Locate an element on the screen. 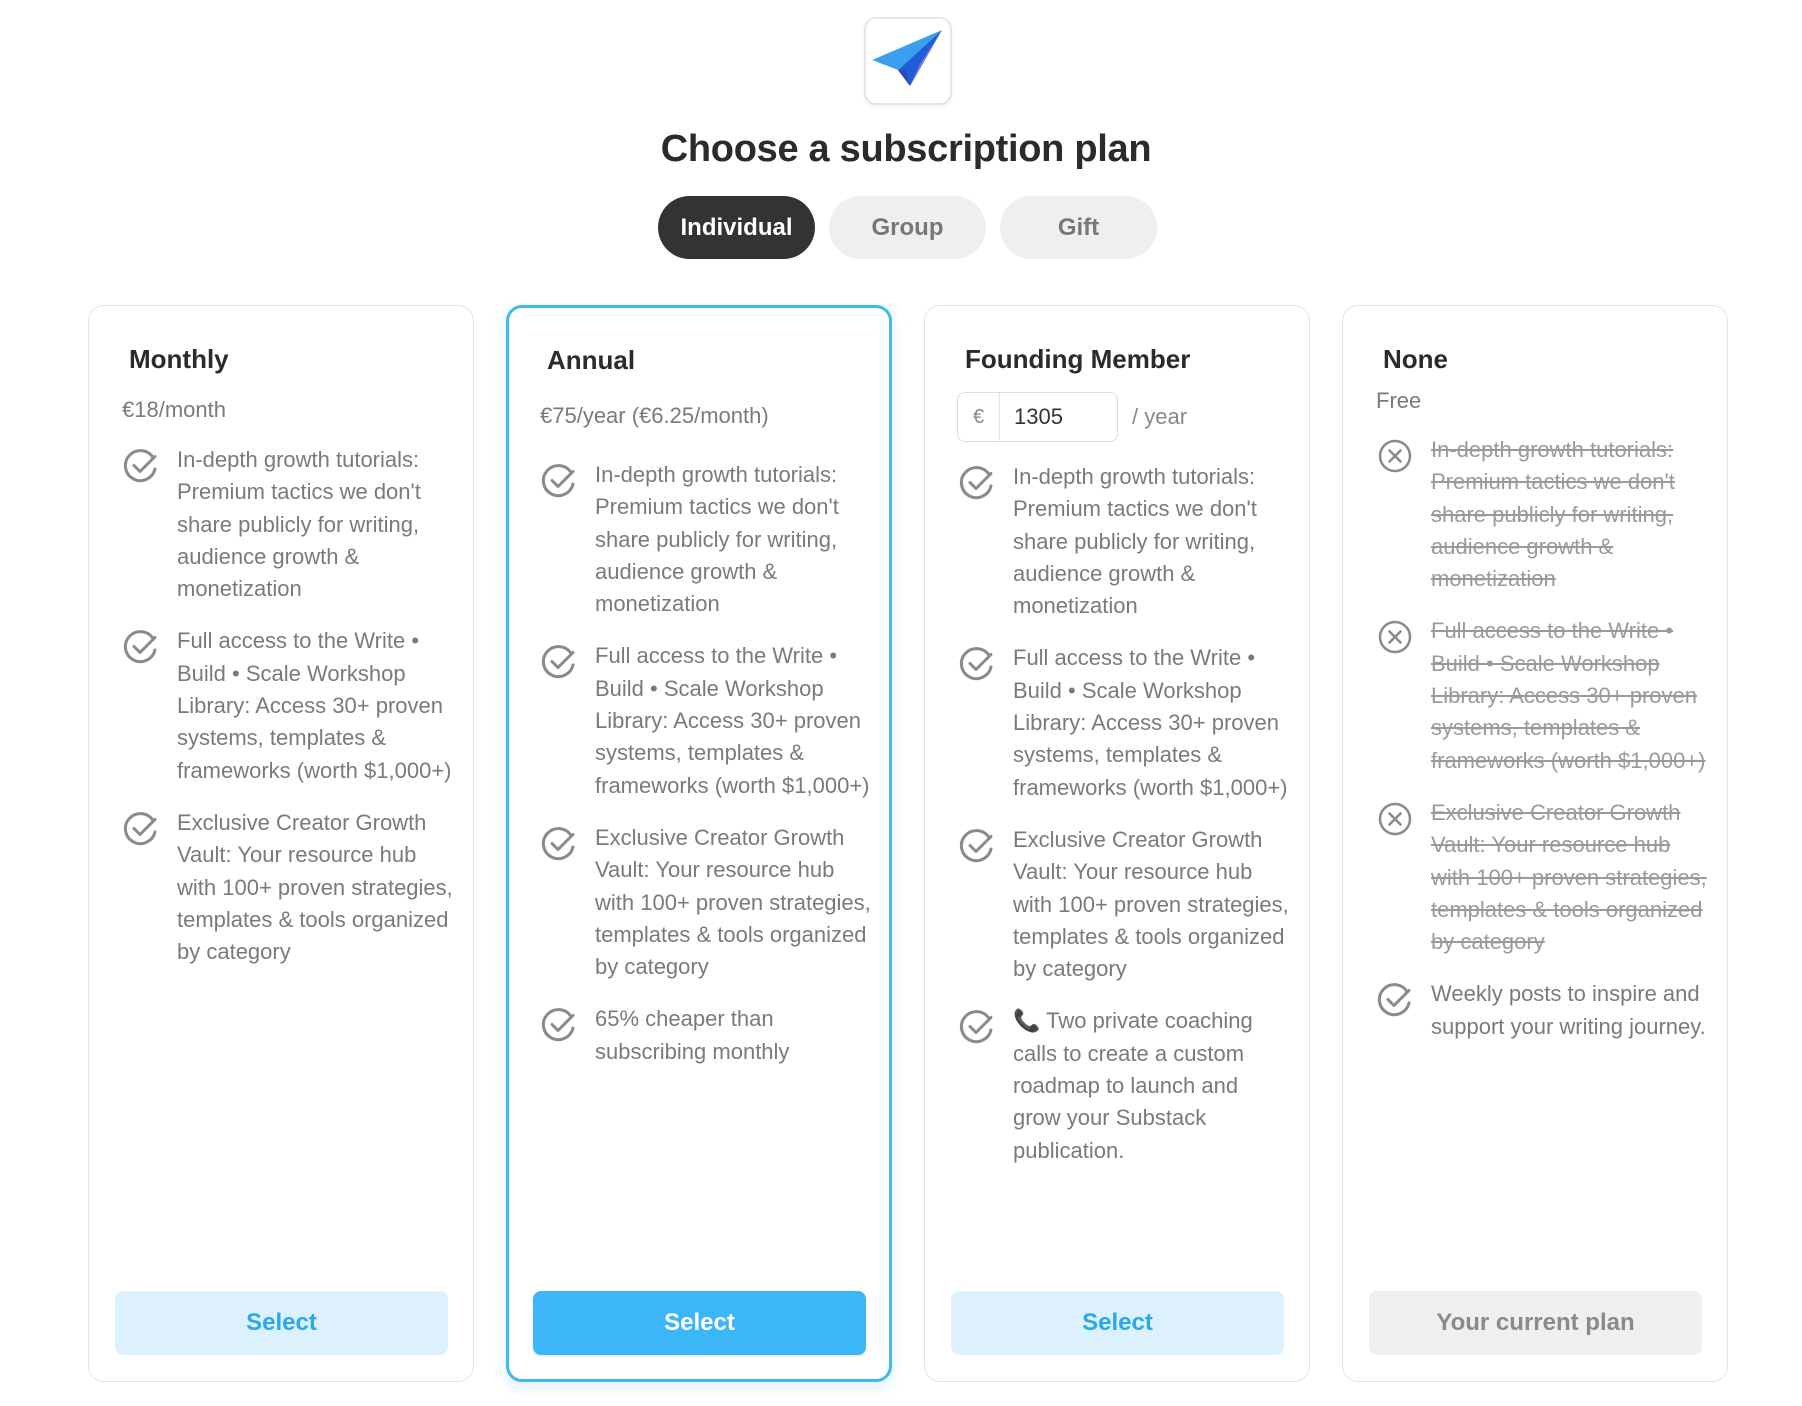  logo is located at coordinates (908, 61).